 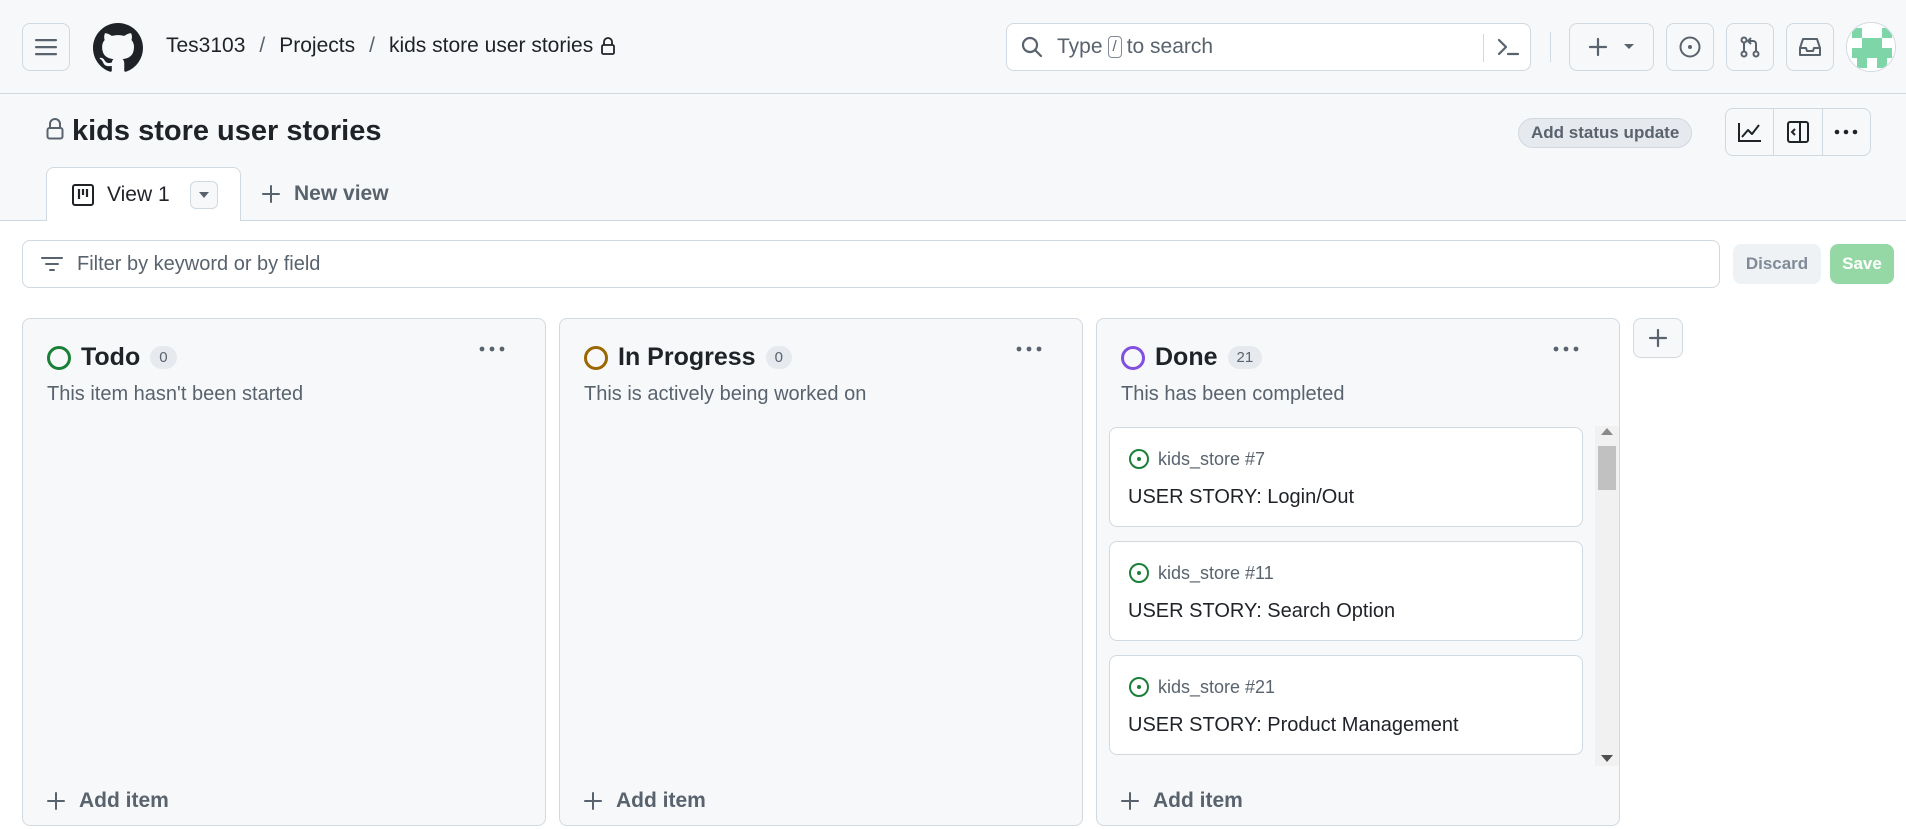 What do you see at coordinates (1483, 48) in the screenshot?
I see `search-divider` at bounding box center [1483, 48].